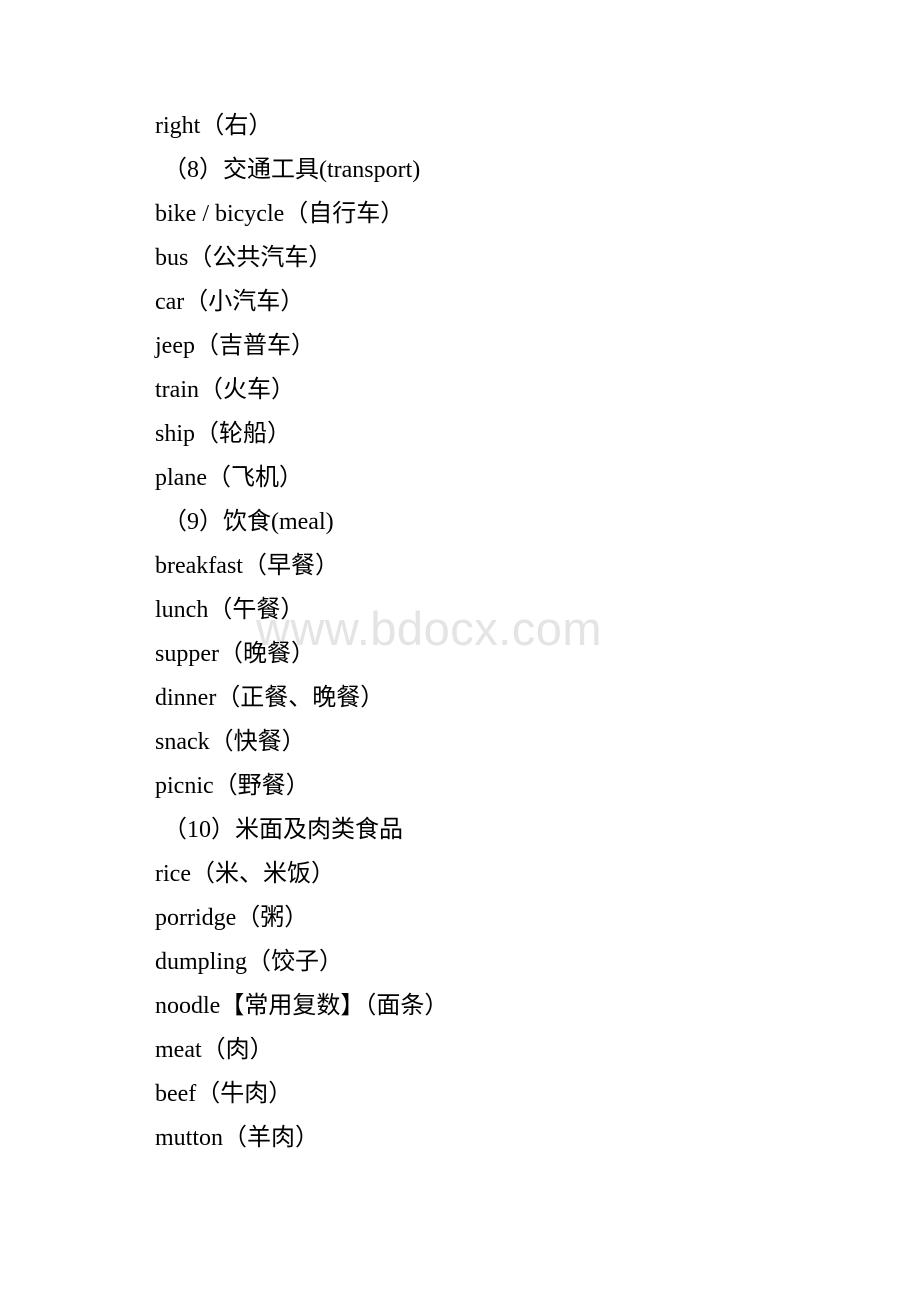 The height and width of the screenshot is (1302, 920). I want to click on vocab-line-mutton: mutton（羊肉）, so click(237, 1138).